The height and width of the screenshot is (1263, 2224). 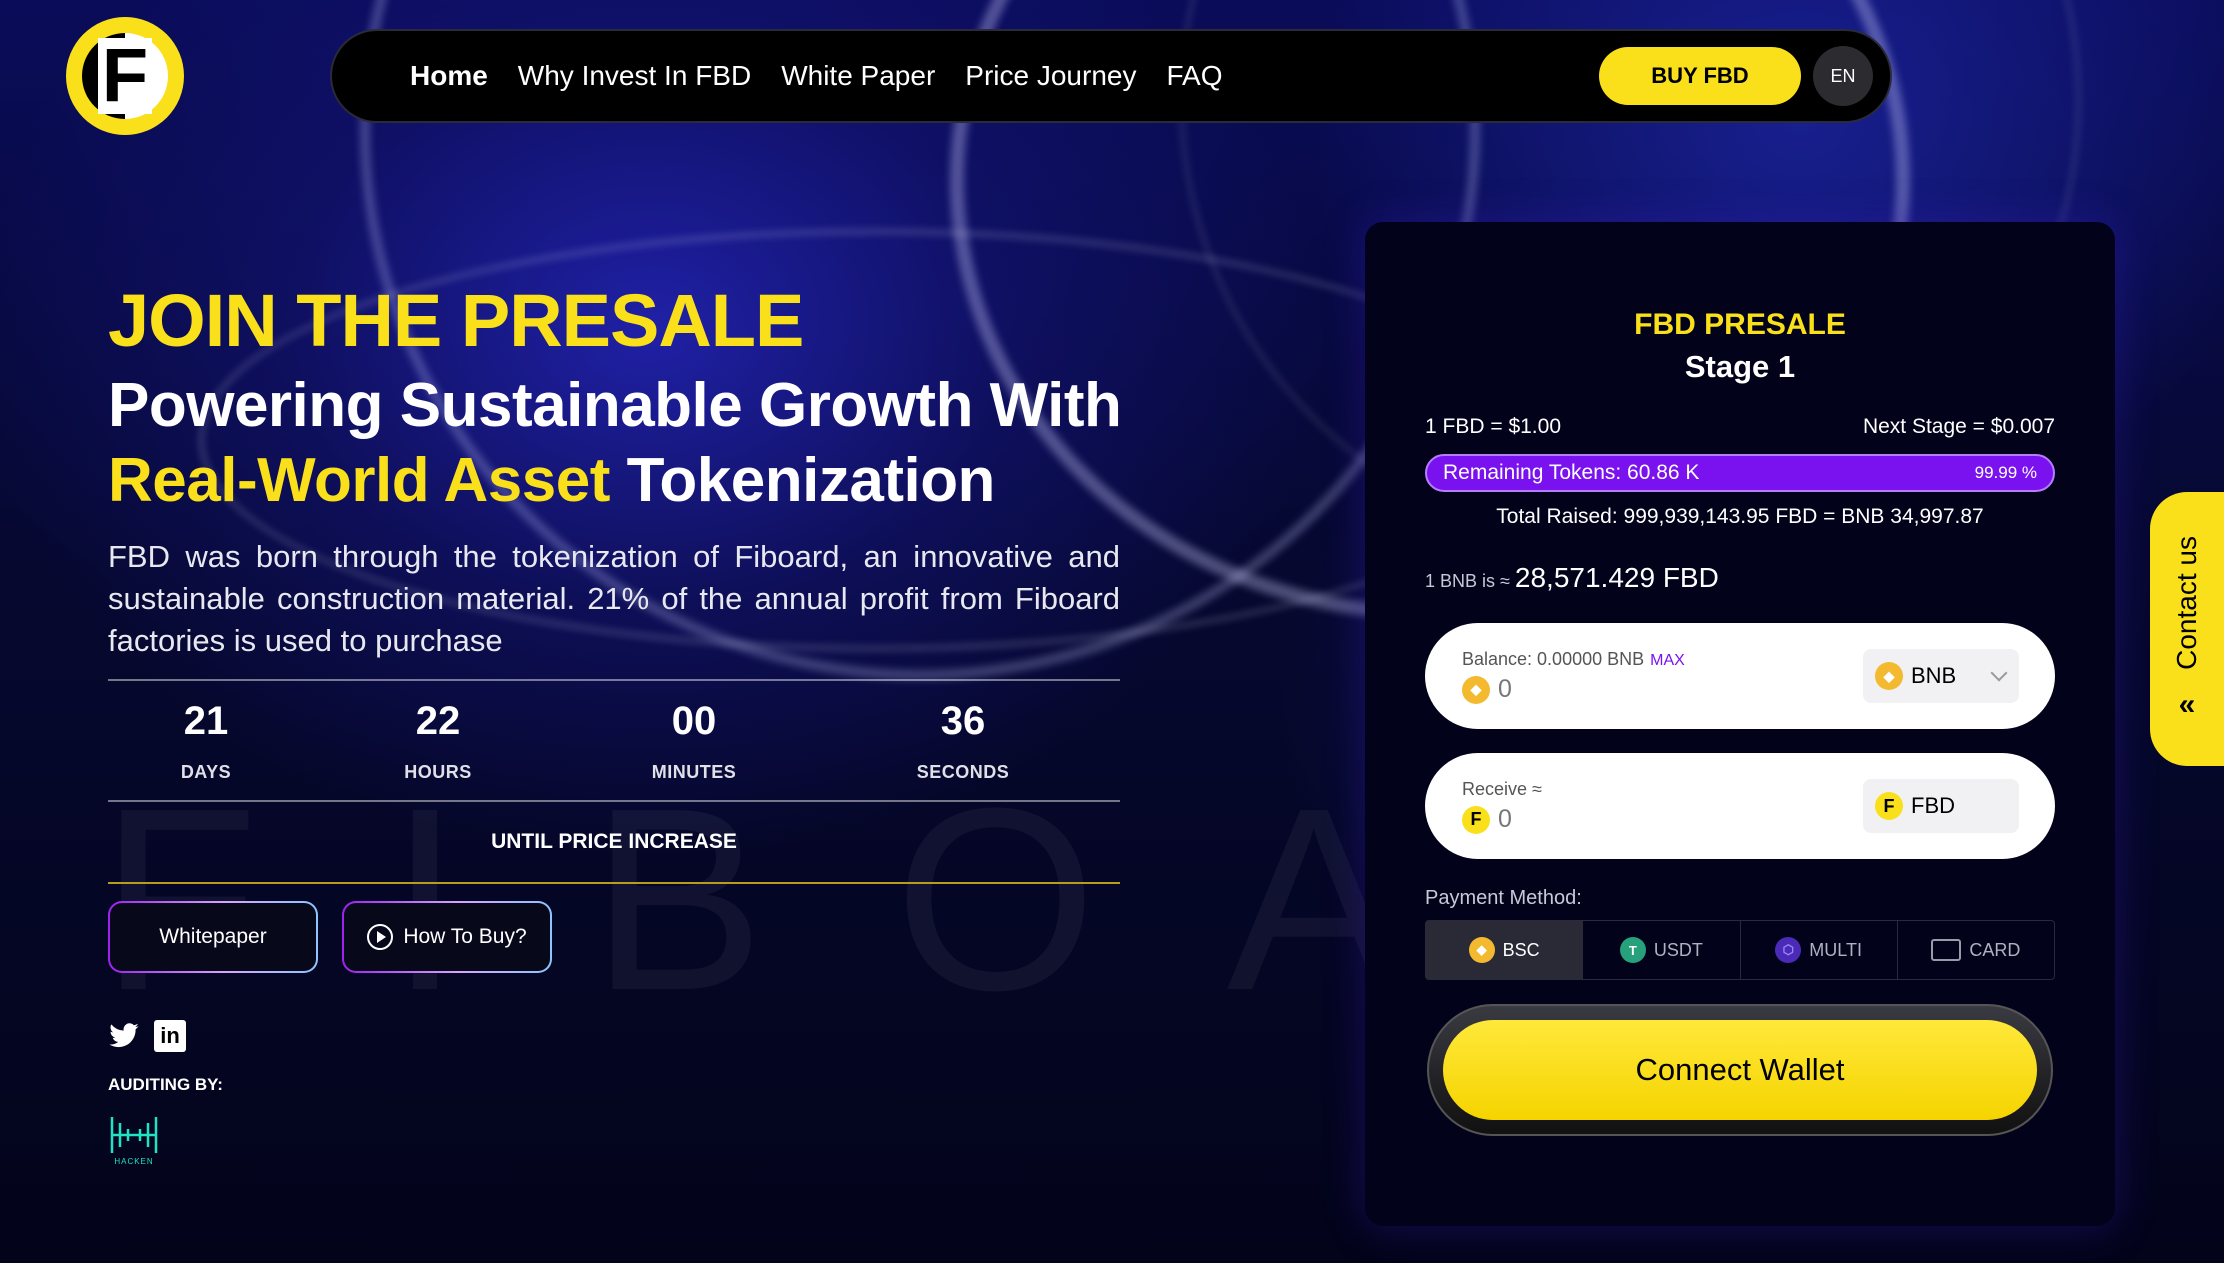 What do you see at coordinates (1503, 898) in the screenshot?
I see `payment-method-label: Payment Method:` at bounding box center [1503, 898].